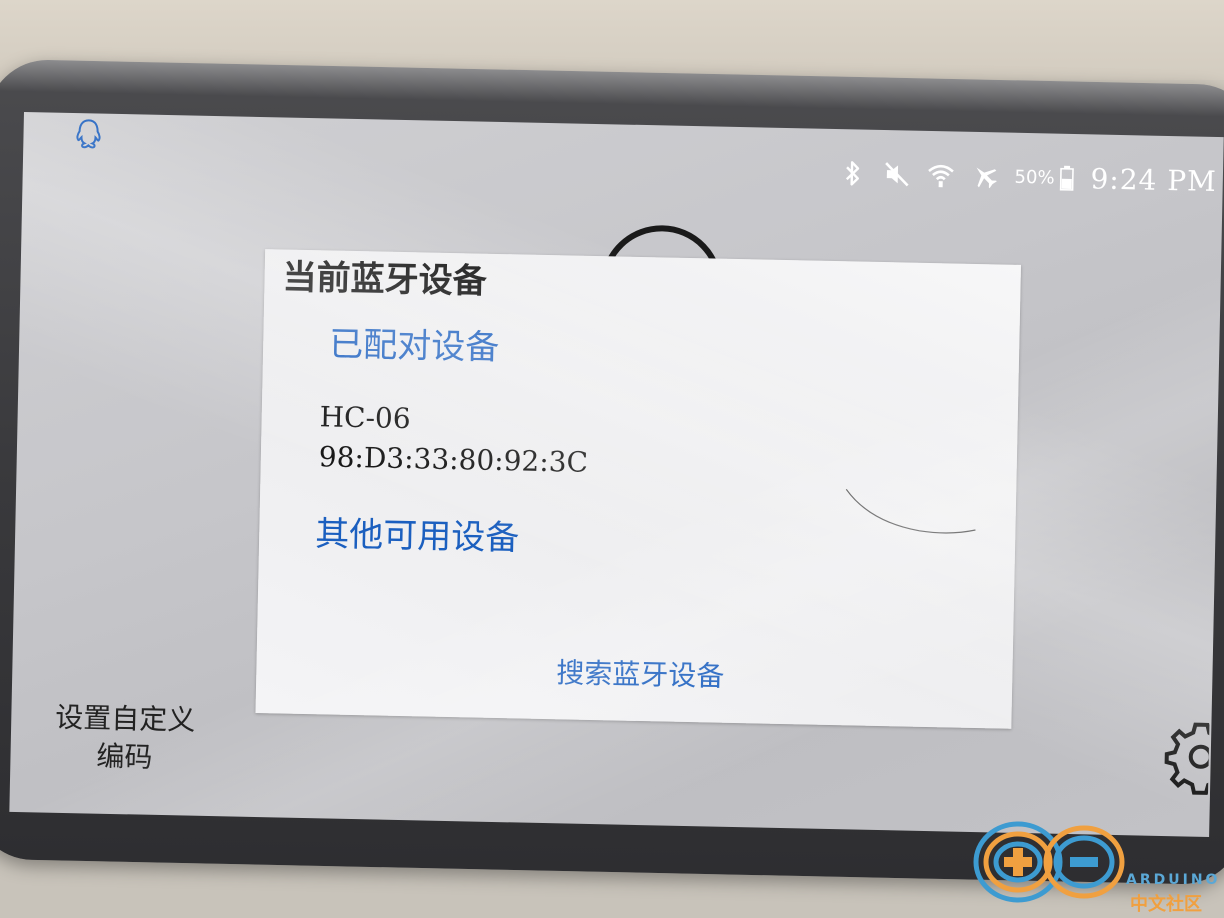 The image size is (1224, 918). Describe the element at coordinates (1166, 904) in the screenshot. I see `watermark-community: 中文社区` at that location.